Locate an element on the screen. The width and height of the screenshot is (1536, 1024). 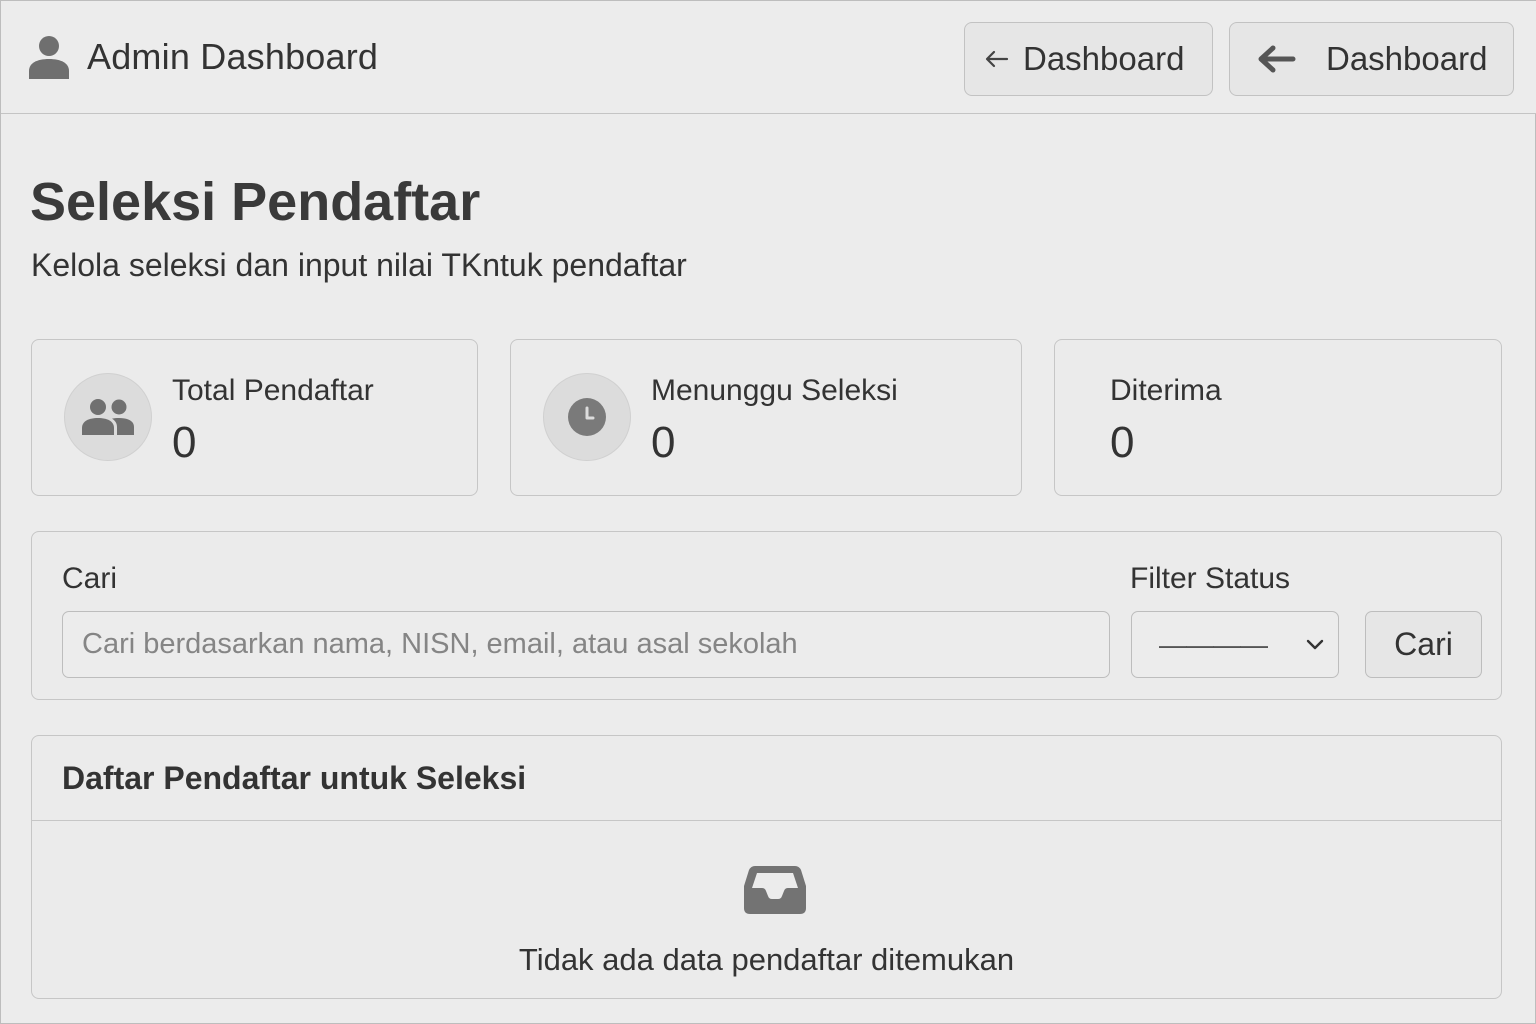
person-icon is located at coordinates (49, 57).